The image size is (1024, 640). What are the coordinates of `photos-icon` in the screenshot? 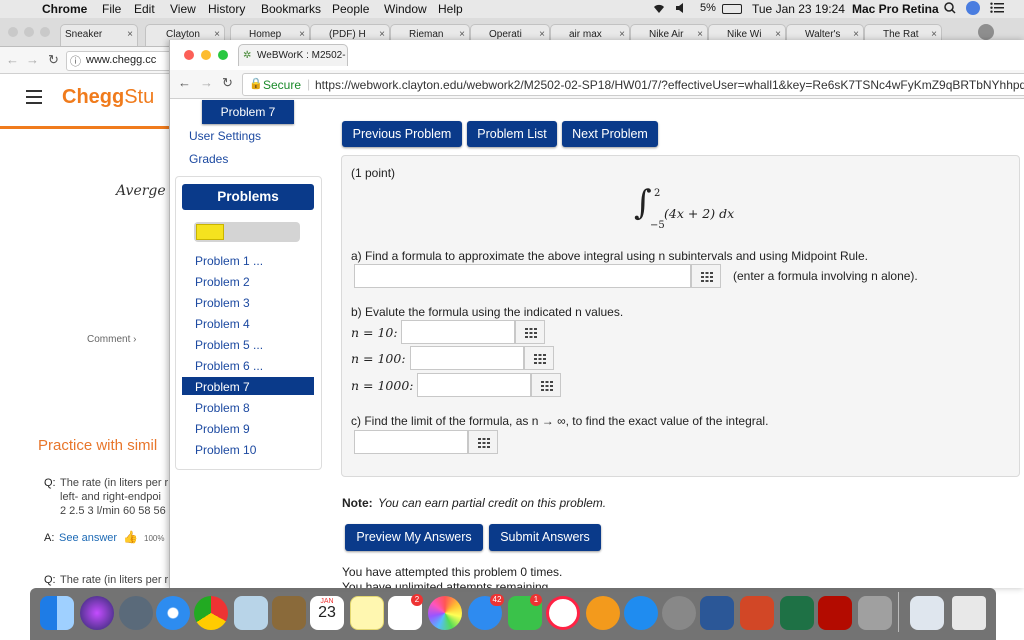 It's located at (445, 613).